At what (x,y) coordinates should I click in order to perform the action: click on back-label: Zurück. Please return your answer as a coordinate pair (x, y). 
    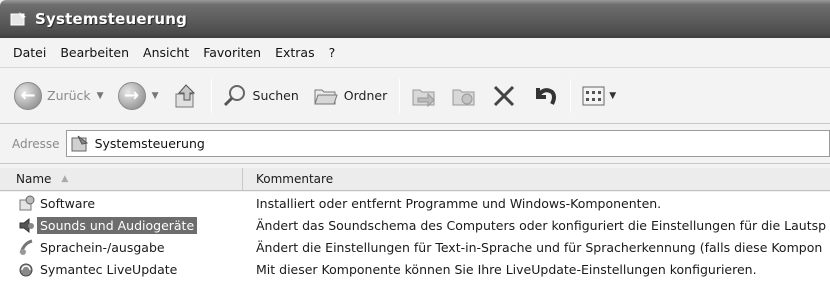
    Looking at the image, I should click on (69, 95).